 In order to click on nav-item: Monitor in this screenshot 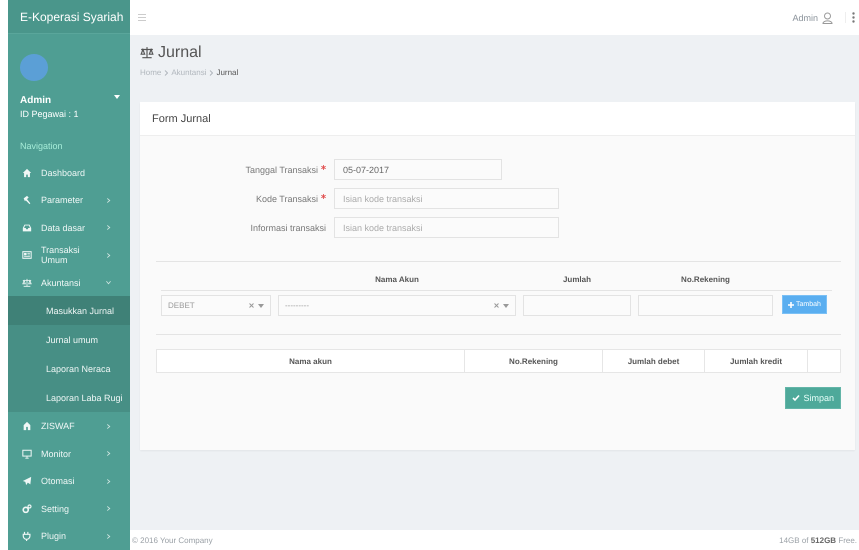, I will do `click(69, 454)`.